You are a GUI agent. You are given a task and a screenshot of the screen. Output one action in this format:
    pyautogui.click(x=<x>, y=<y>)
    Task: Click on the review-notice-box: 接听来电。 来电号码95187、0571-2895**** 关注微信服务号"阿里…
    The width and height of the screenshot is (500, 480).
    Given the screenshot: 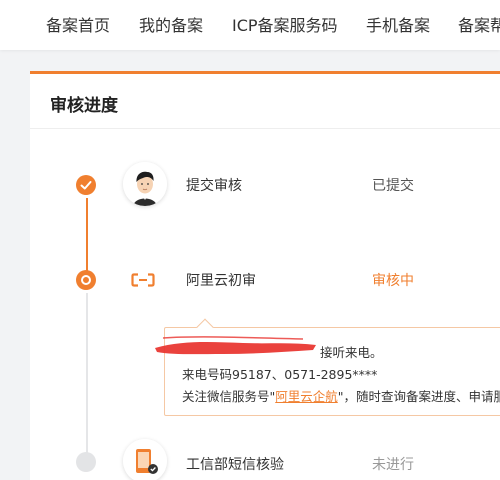 What is the action you would take?
    pyautogui.click(x=327, y=367)
    